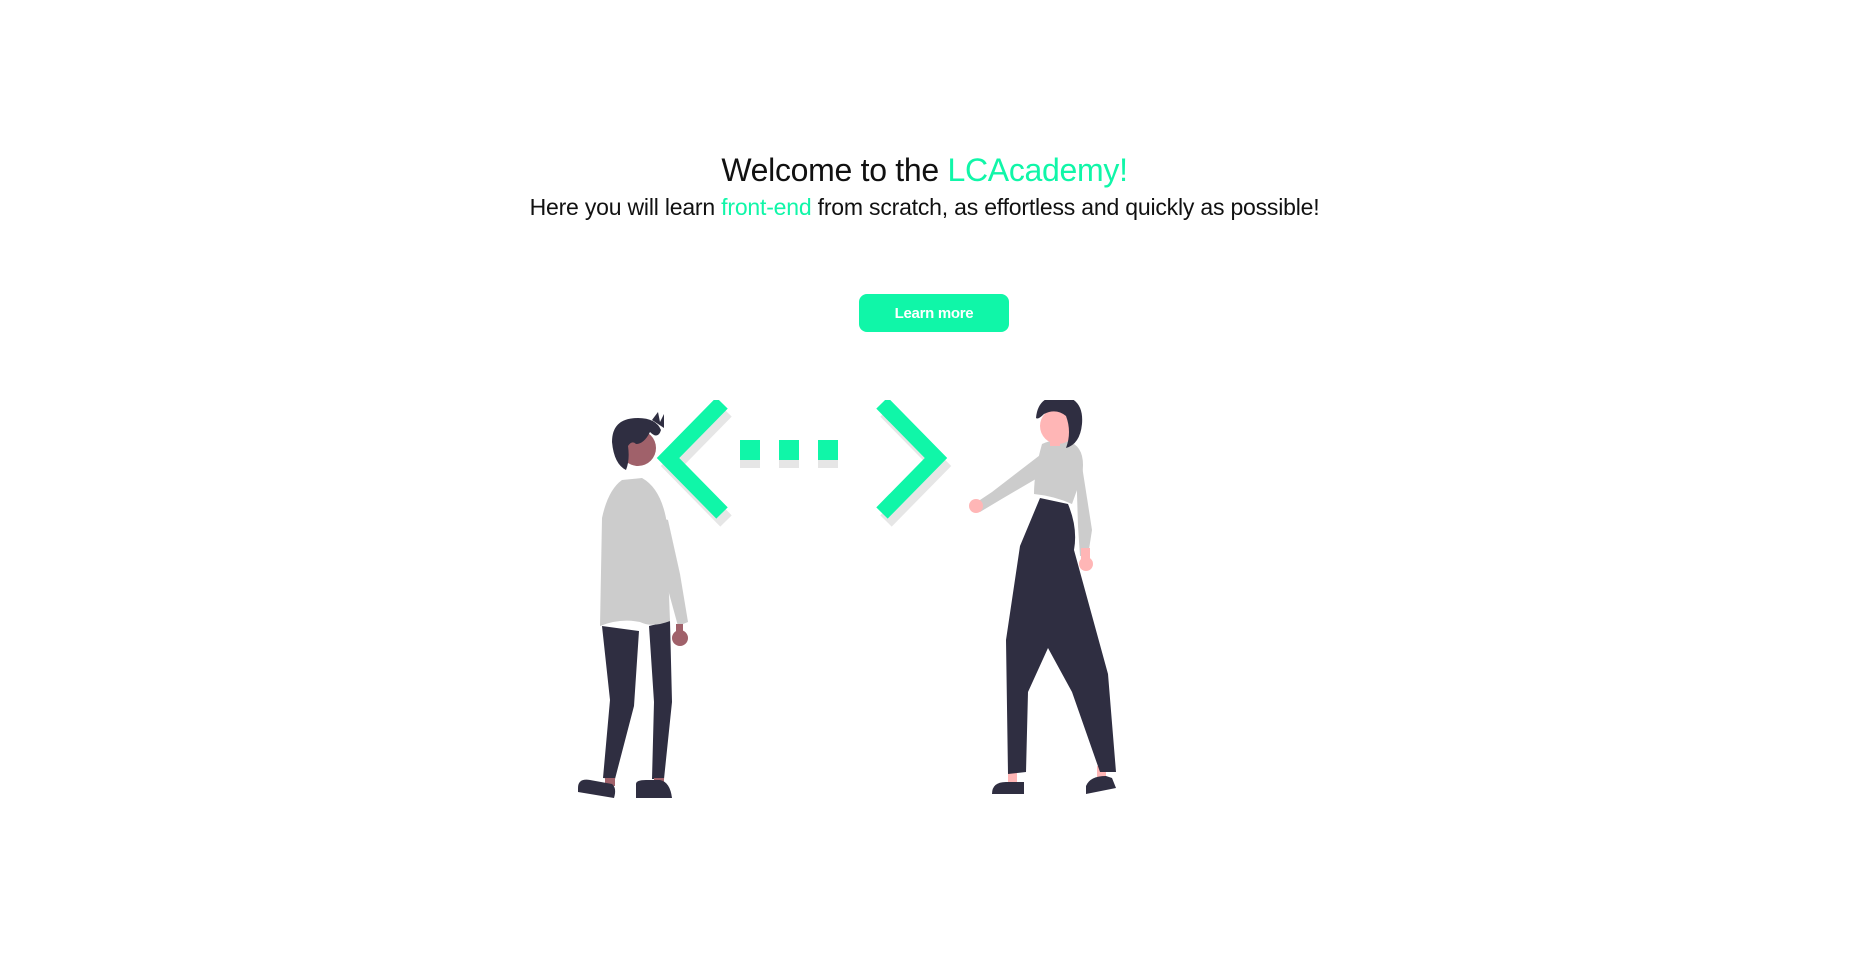 The height and width of the screenshot is (964, 1849). I want to click on subtitle-prefix: Here you will learn, so click(625, 207).